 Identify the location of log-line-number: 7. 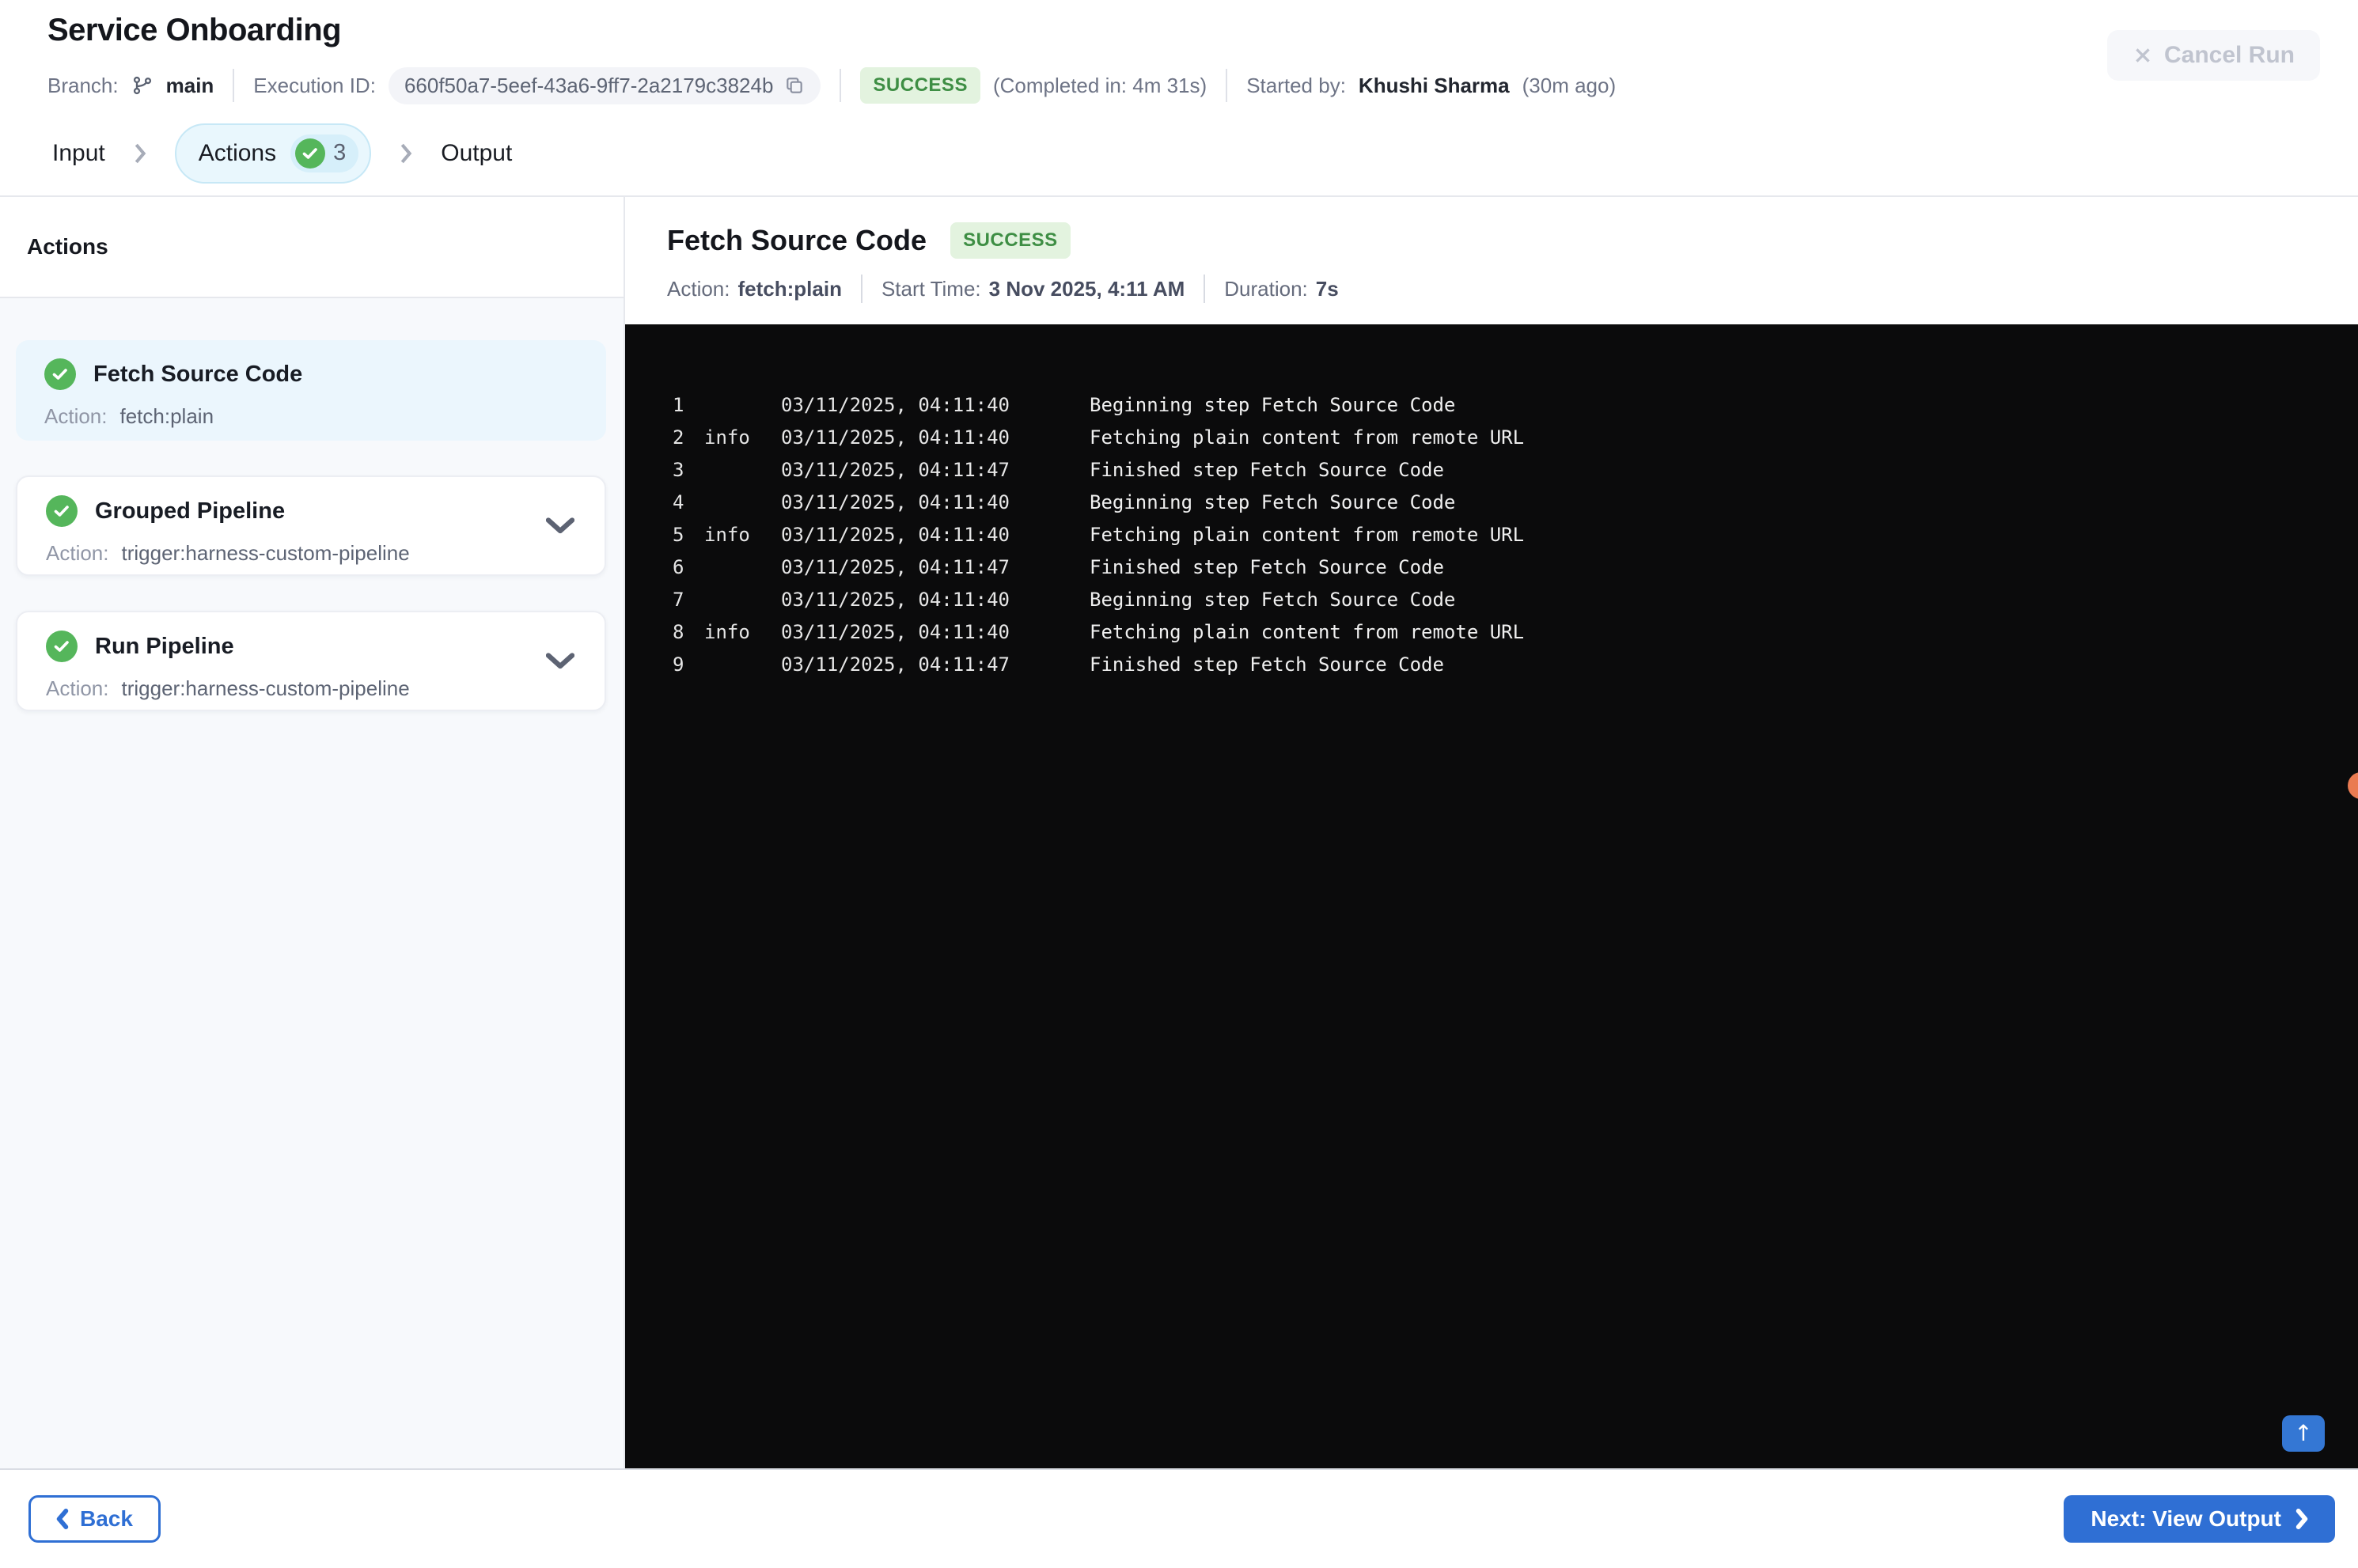
(678, 600).